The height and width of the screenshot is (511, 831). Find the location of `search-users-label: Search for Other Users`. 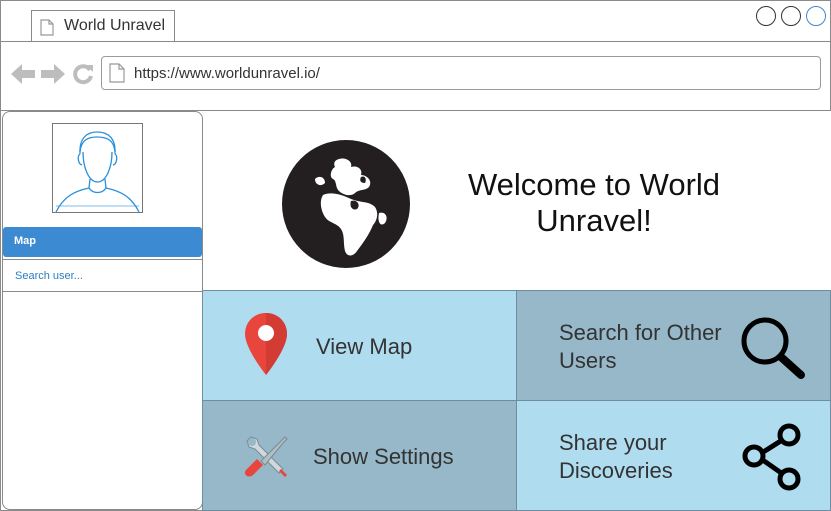

search-users-label: Search for Other Users is located at coordinates (640, 346).